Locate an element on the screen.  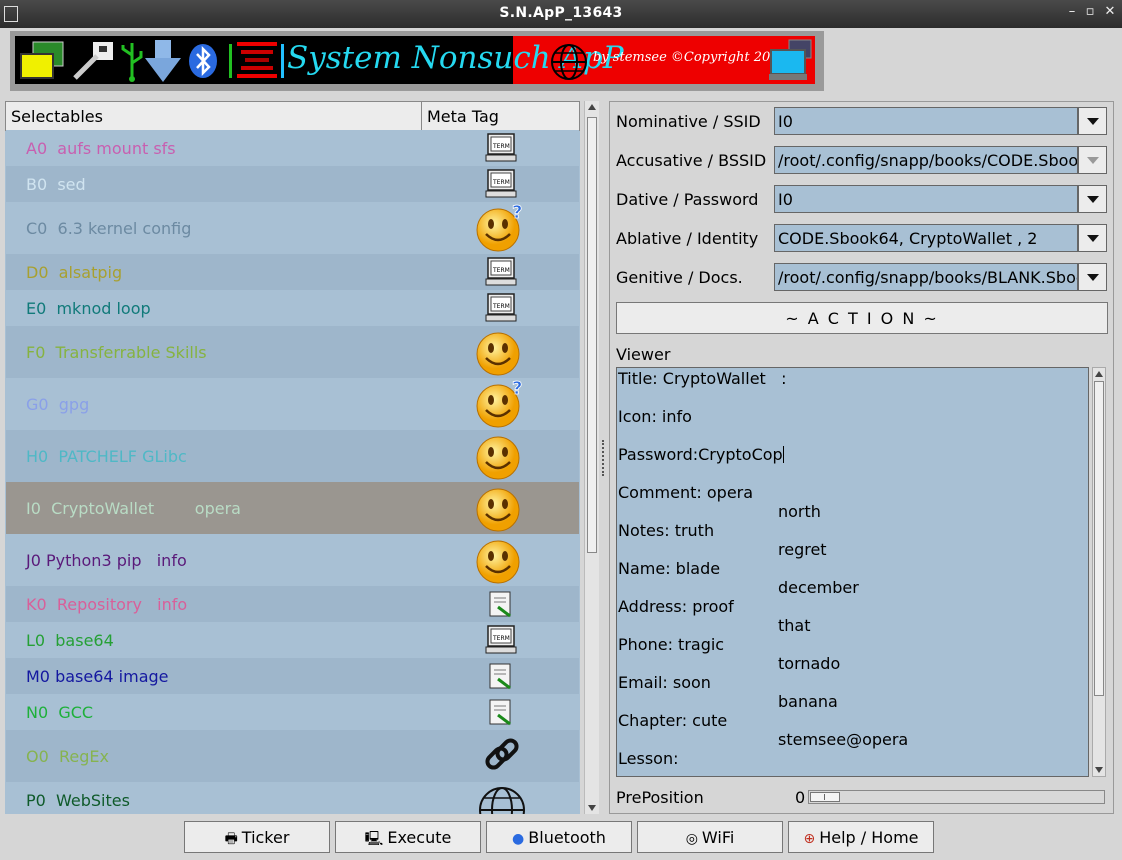
laptop-icon is located at coordinates (790, 59).